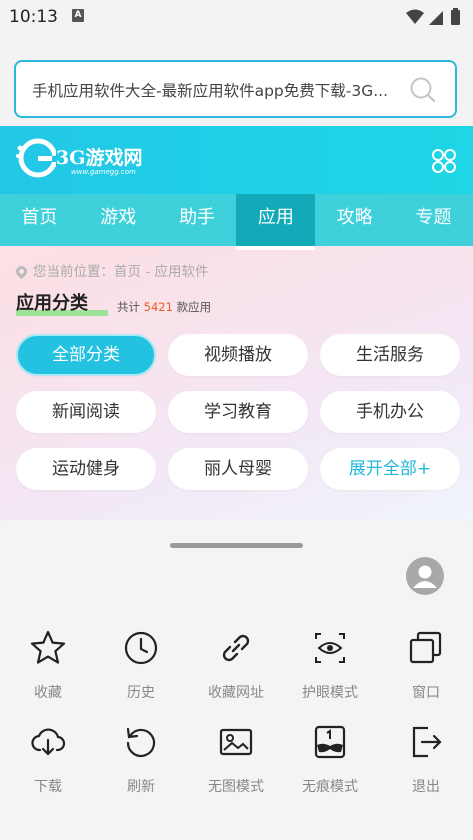 The height and width of the screenshot is (840, 473). I want to click on category-title: 应用分类, so click(52, 303).